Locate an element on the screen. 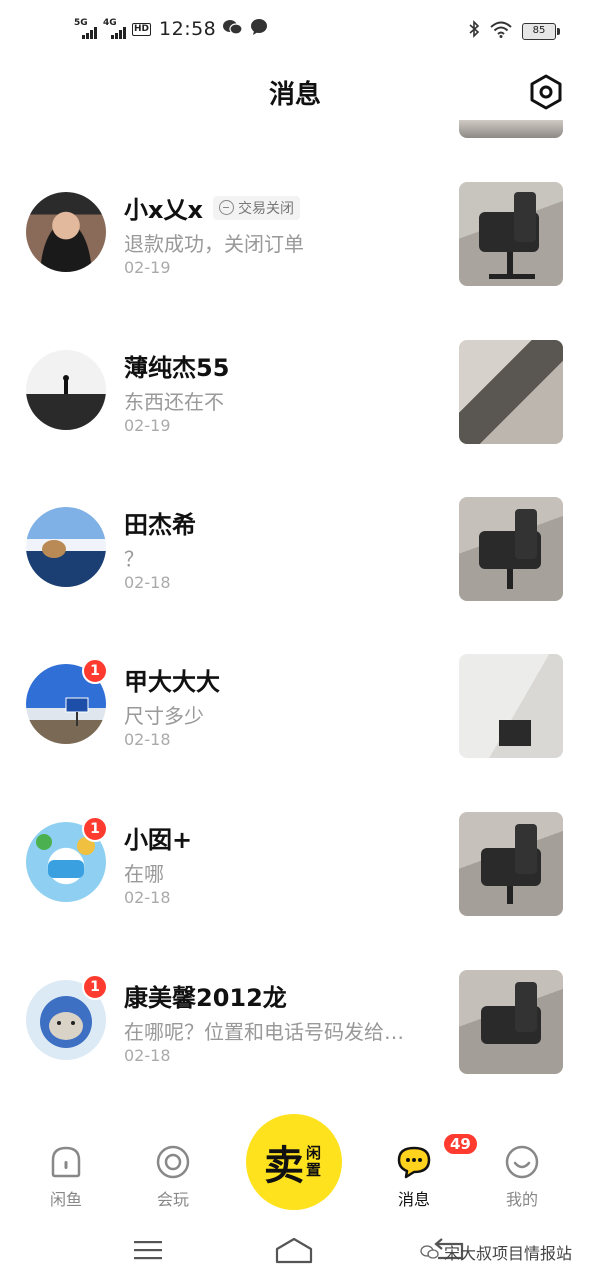  bottom-nav: 闲鱼 会玩 卖 闲置 49 消息 我的 is located at coordinates (295, 1167).